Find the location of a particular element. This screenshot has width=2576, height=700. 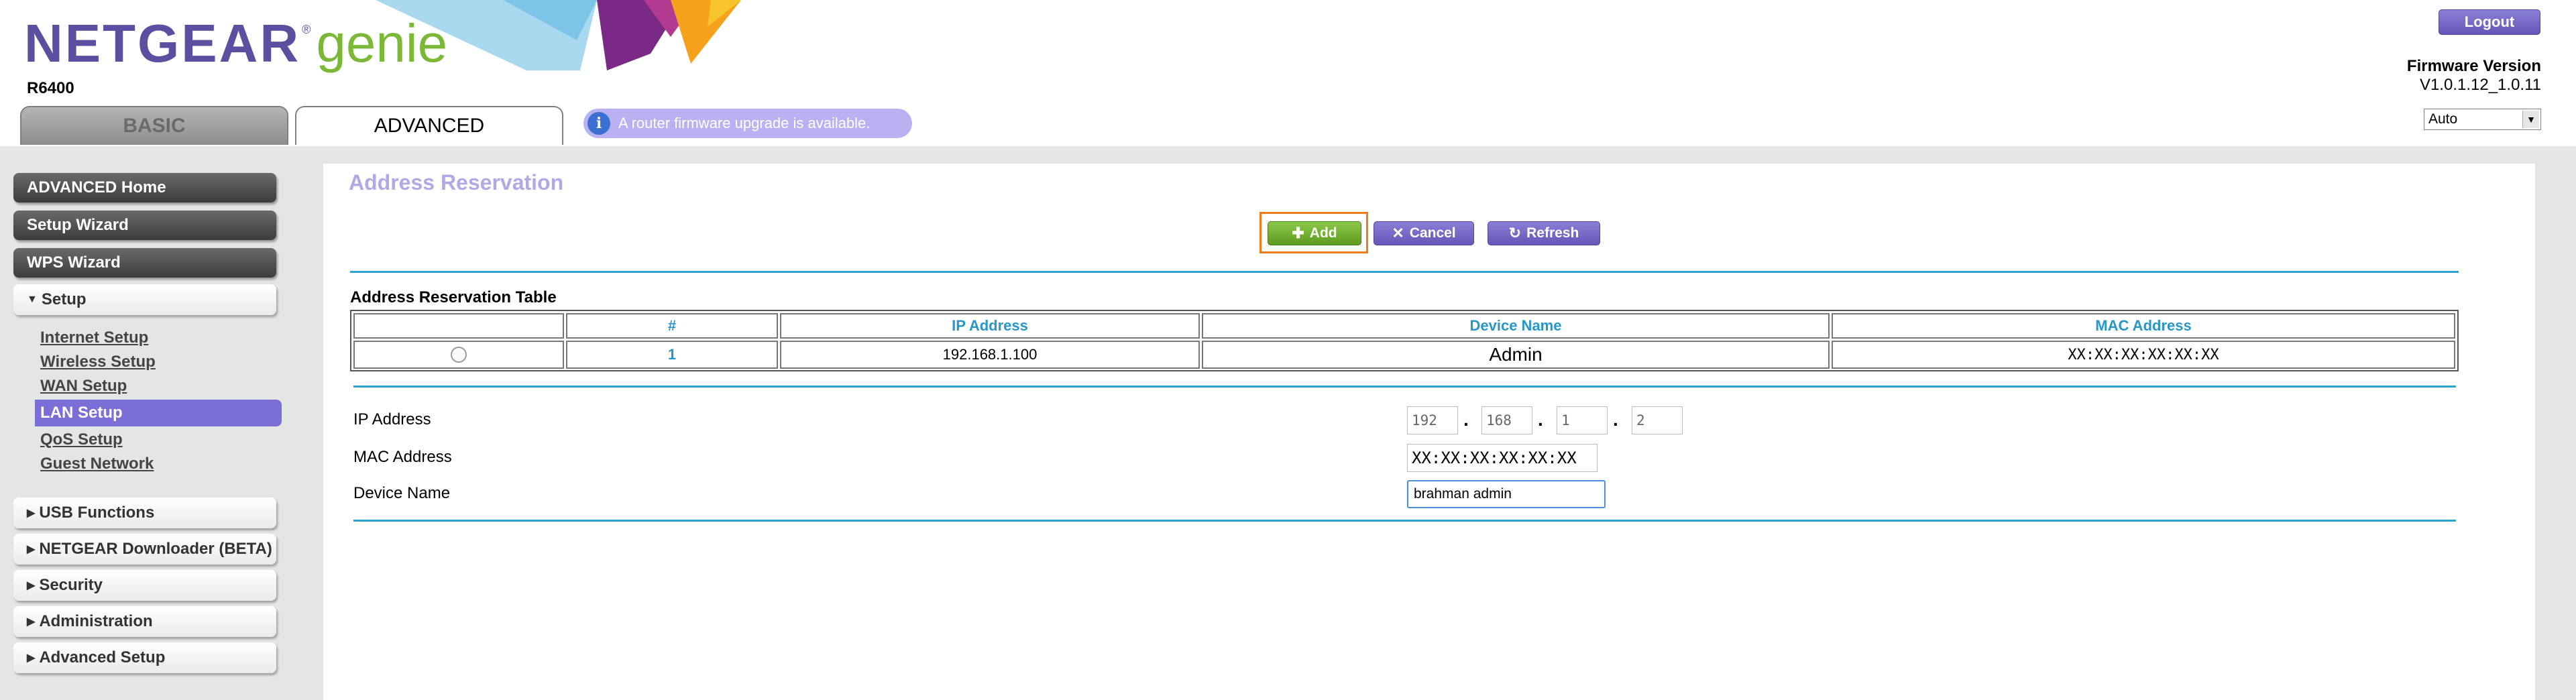

sidebar-item-label: Administration is located at coordinates (96, 621).